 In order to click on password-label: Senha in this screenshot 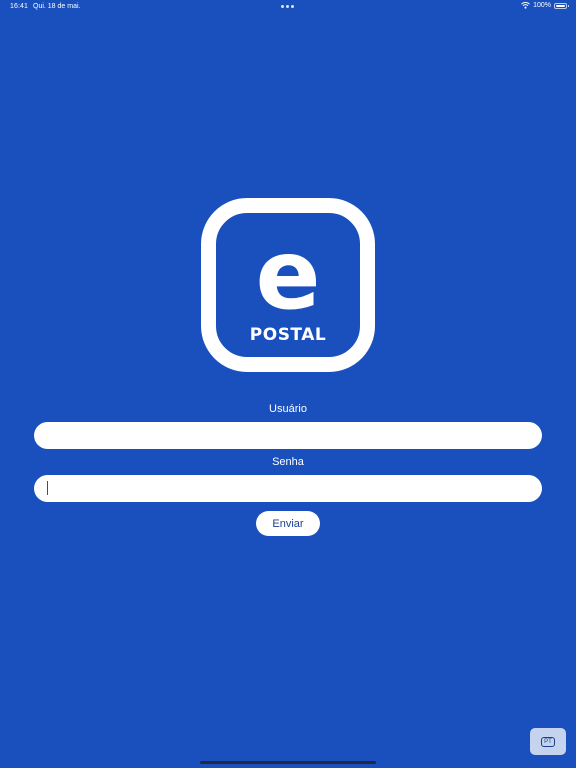, I will do `click(288, 462)`.